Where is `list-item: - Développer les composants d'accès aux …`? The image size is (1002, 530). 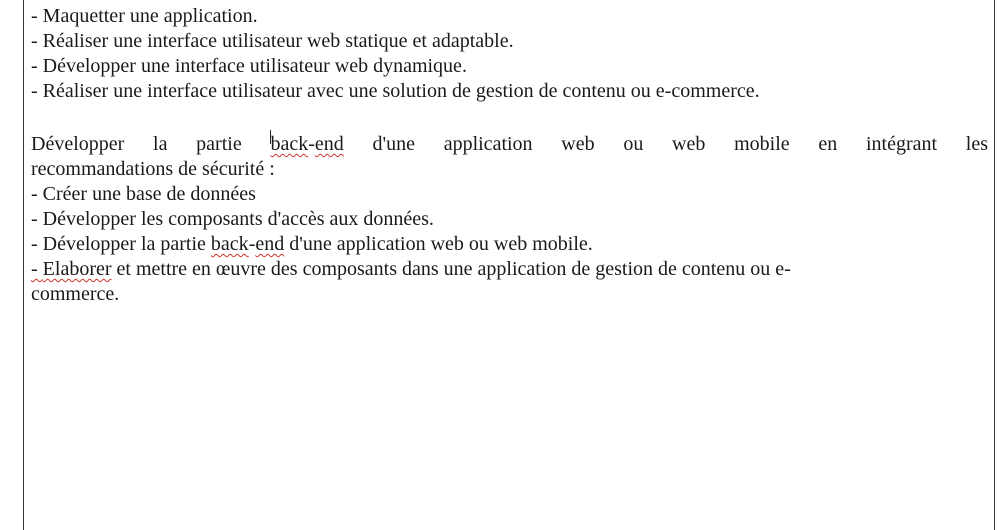
list-item: - Développer les composants d'accès aux … is located at coordinates (232, 219).